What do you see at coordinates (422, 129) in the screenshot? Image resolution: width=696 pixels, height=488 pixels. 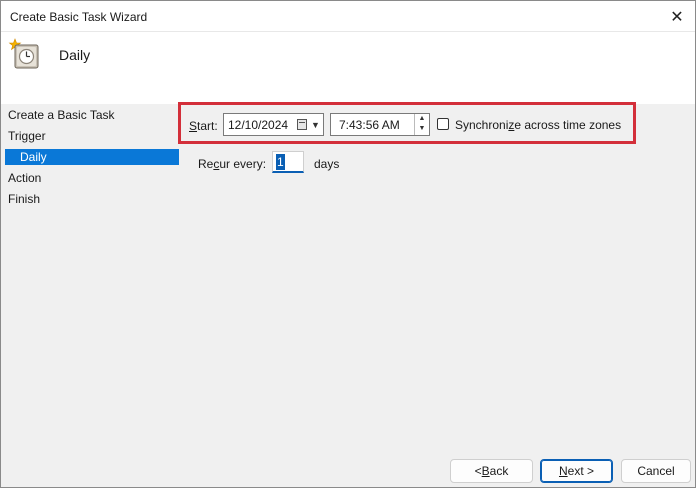 I see `spin-down-icon: ▼` at bounding box center [422, 129].